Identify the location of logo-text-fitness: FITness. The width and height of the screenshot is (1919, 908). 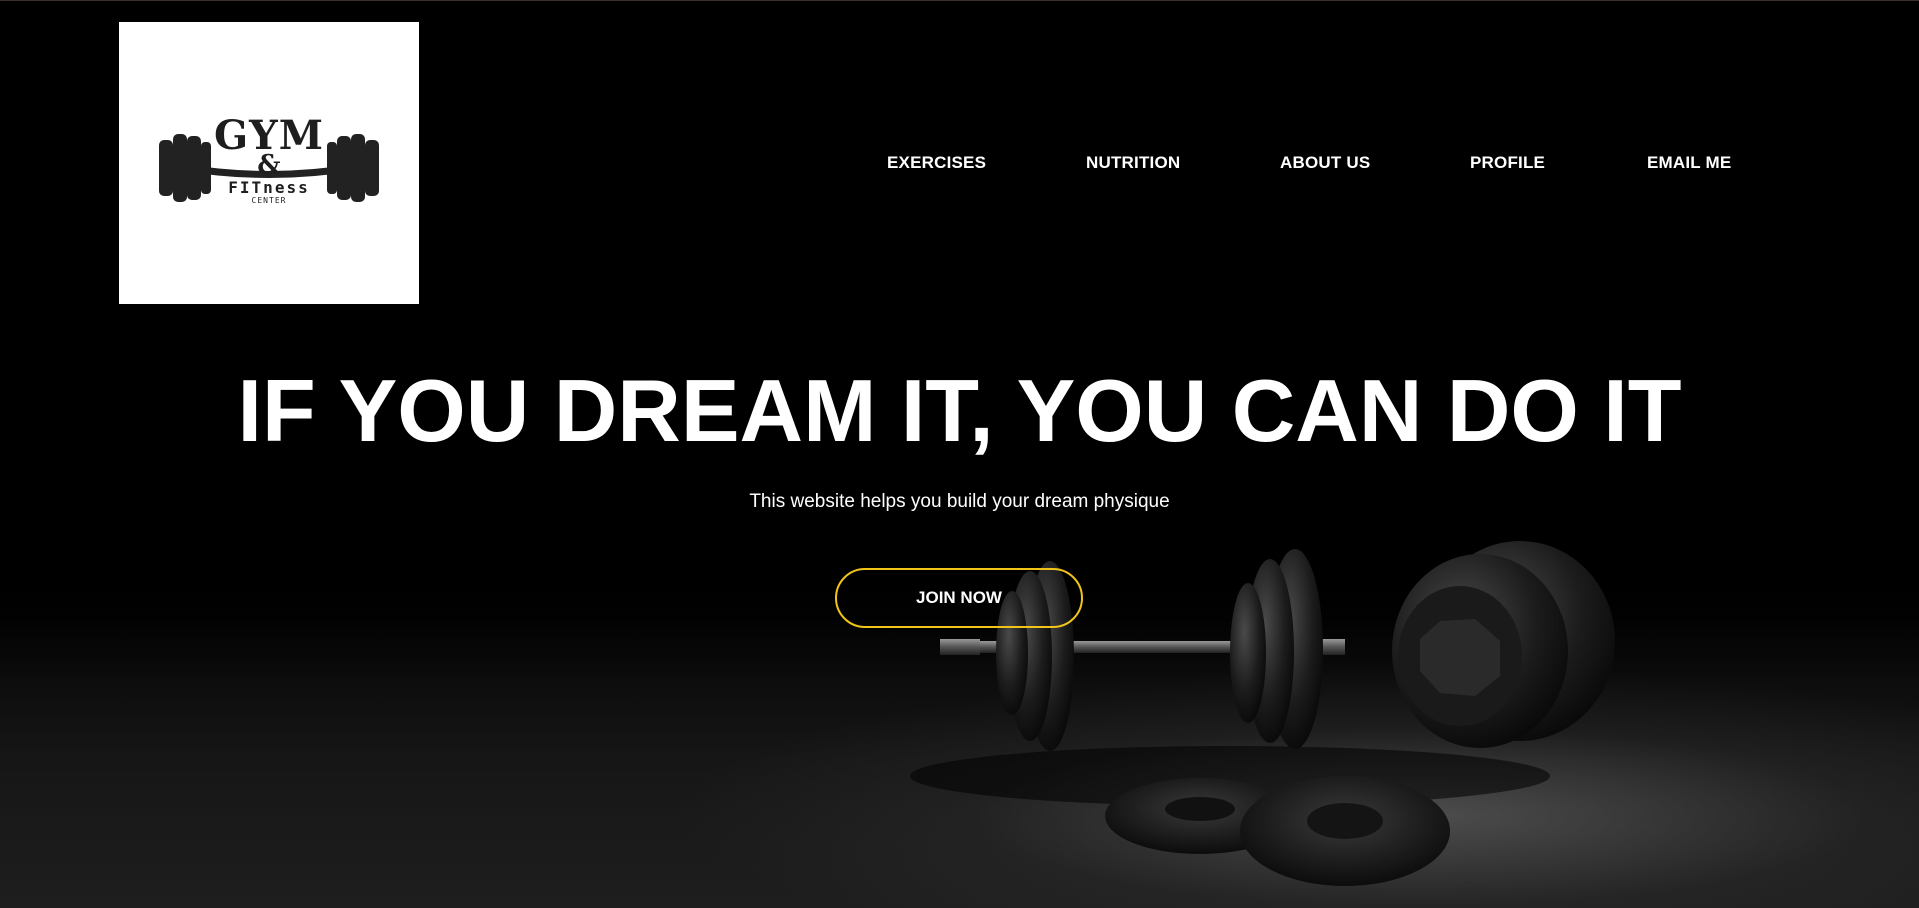
(269, 187).